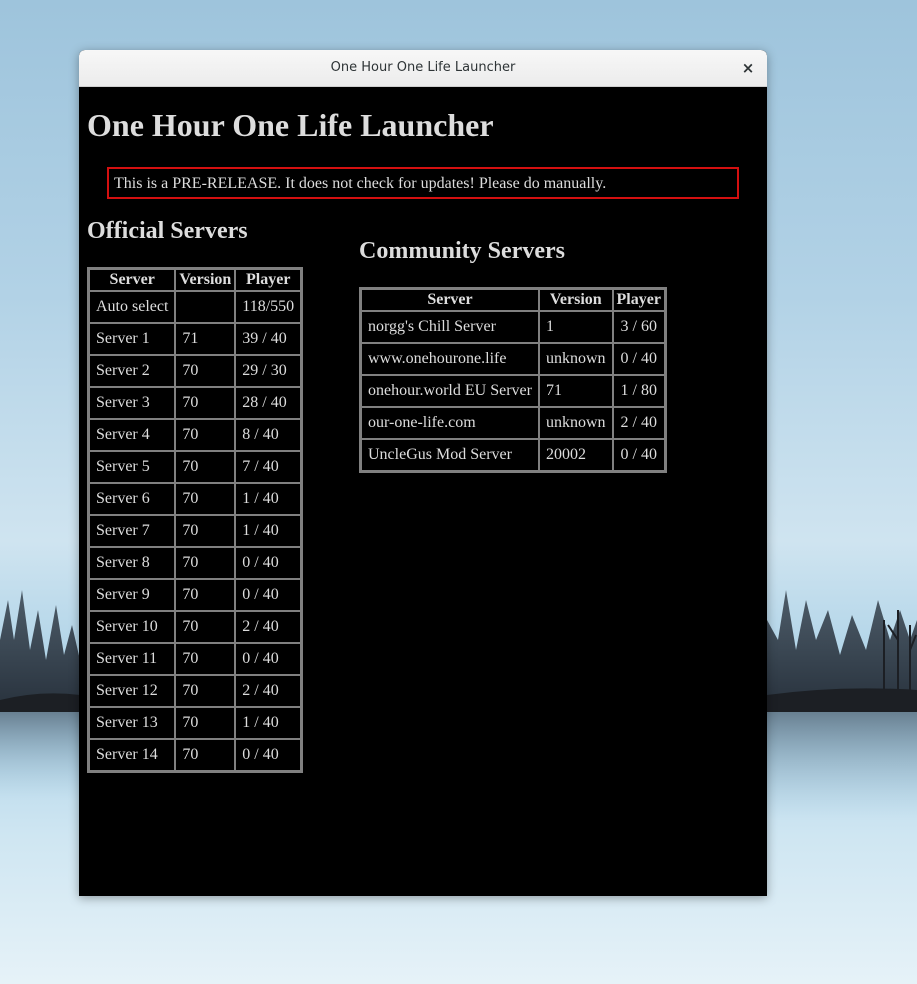 Image resolution: width=917 pixels, height=984 pixels. Describe the element at coordinates (40, 695) in the screenshot. I see `left-forest` at that location.